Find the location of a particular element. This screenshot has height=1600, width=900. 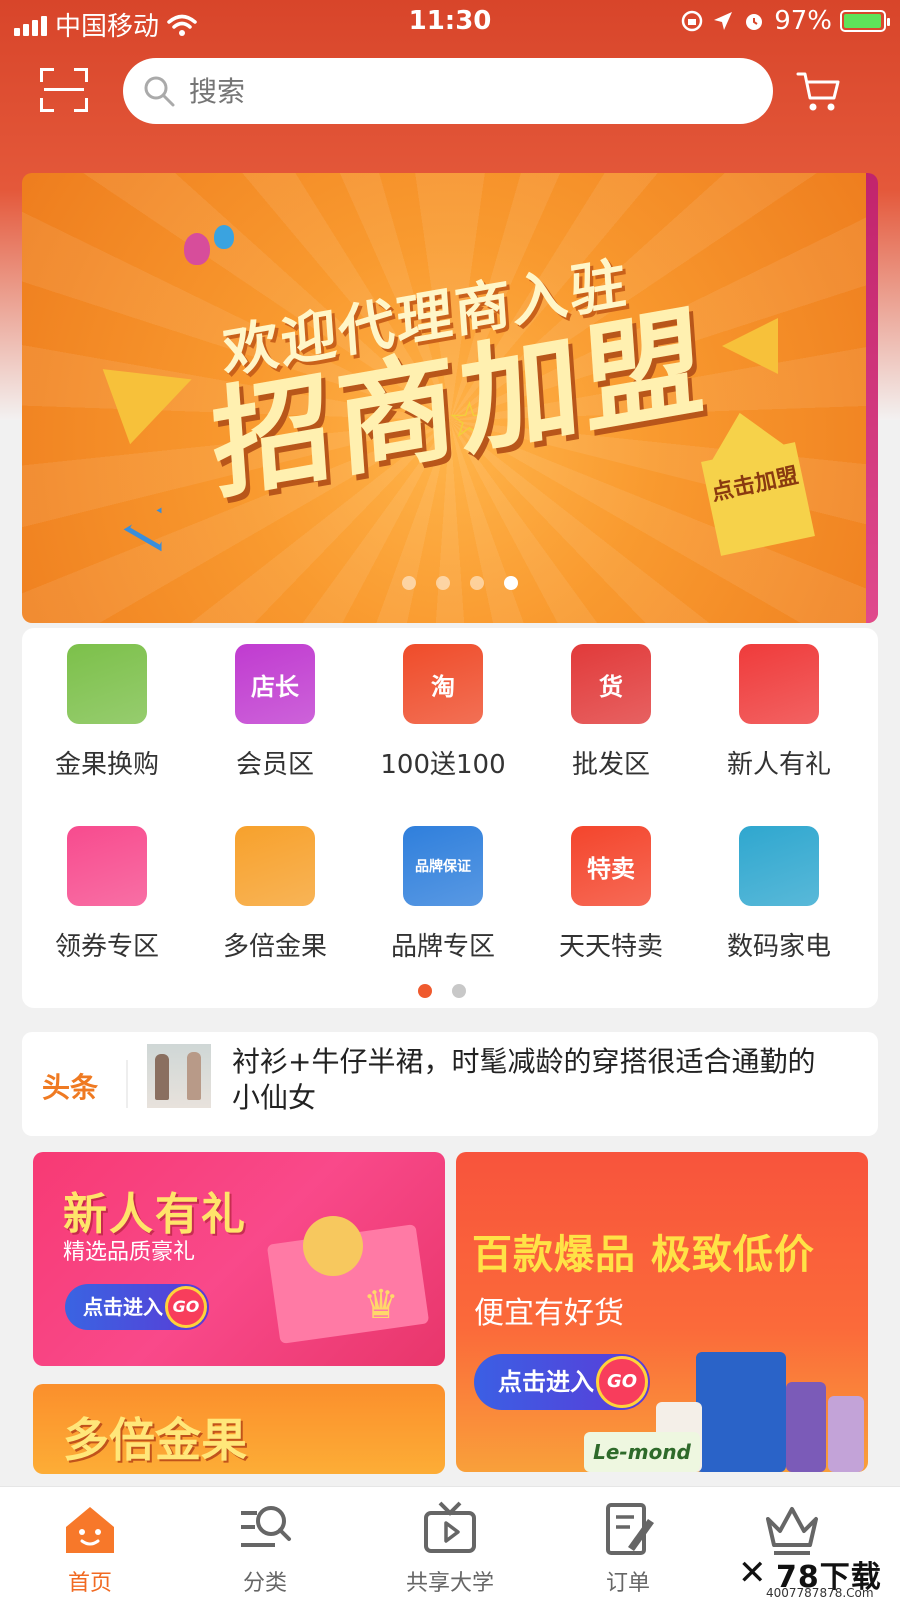

category-item: 特卖 天天特卖 is located at coordinates (611, 894).